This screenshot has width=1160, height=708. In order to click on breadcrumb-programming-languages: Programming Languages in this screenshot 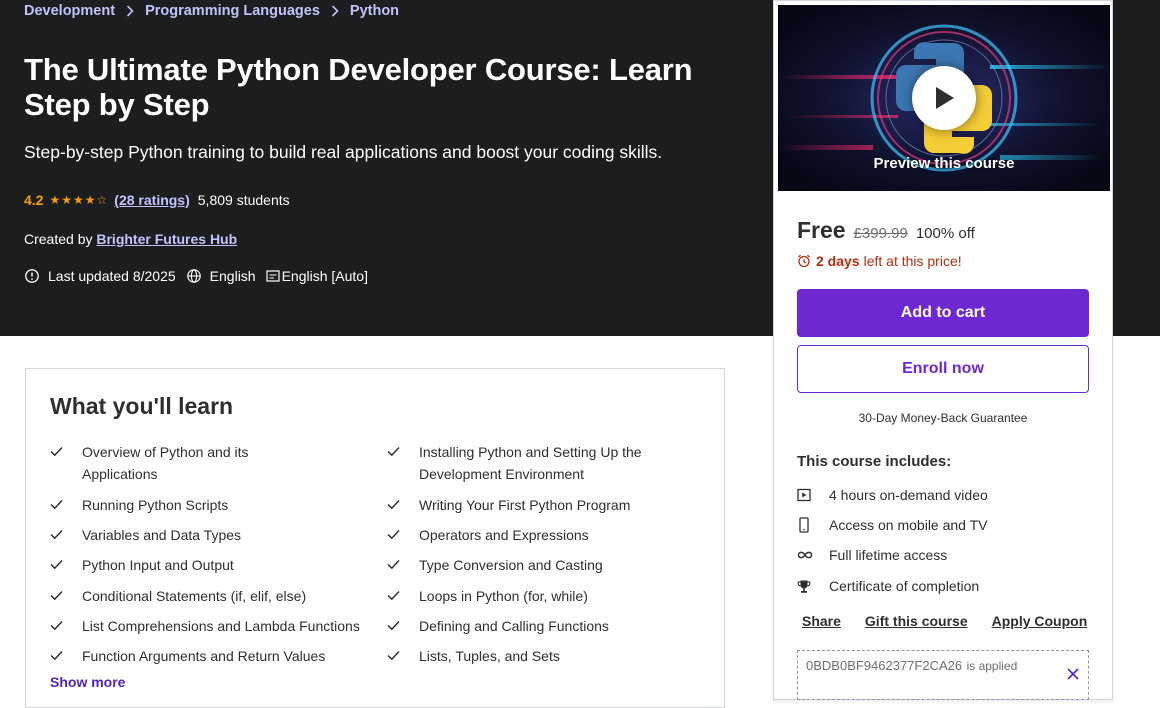, I will do `click(232, 11)`.